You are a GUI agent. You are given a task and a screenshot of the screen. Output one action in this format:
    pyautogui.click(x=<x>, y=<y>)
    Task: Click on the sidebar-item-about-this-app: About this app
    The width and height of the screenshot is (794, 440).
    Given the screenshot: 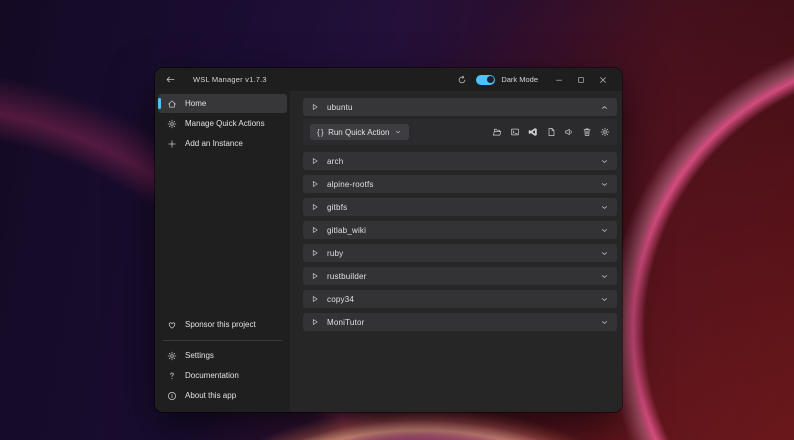 What is the action you would take?
    pyautogui.click(x=222, y=395)
    